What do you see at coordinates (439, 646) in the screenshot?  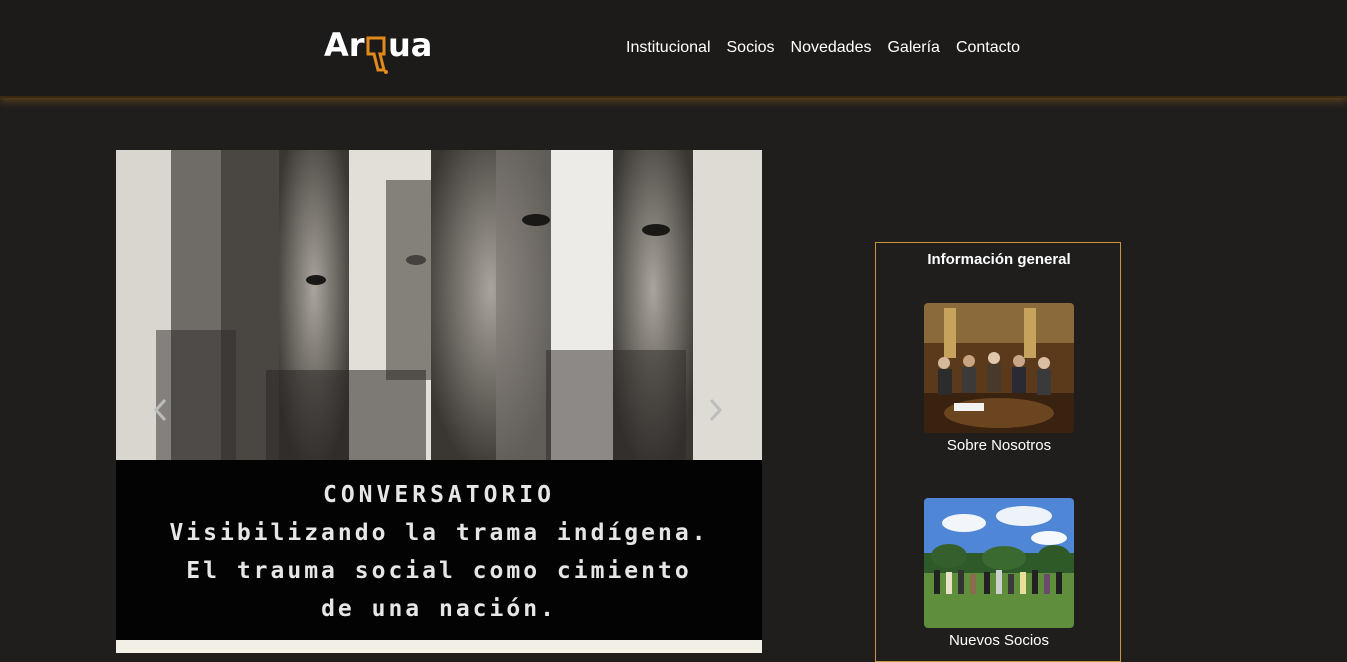 I see `slide-footer-strip` at bounding box center [439, 646].